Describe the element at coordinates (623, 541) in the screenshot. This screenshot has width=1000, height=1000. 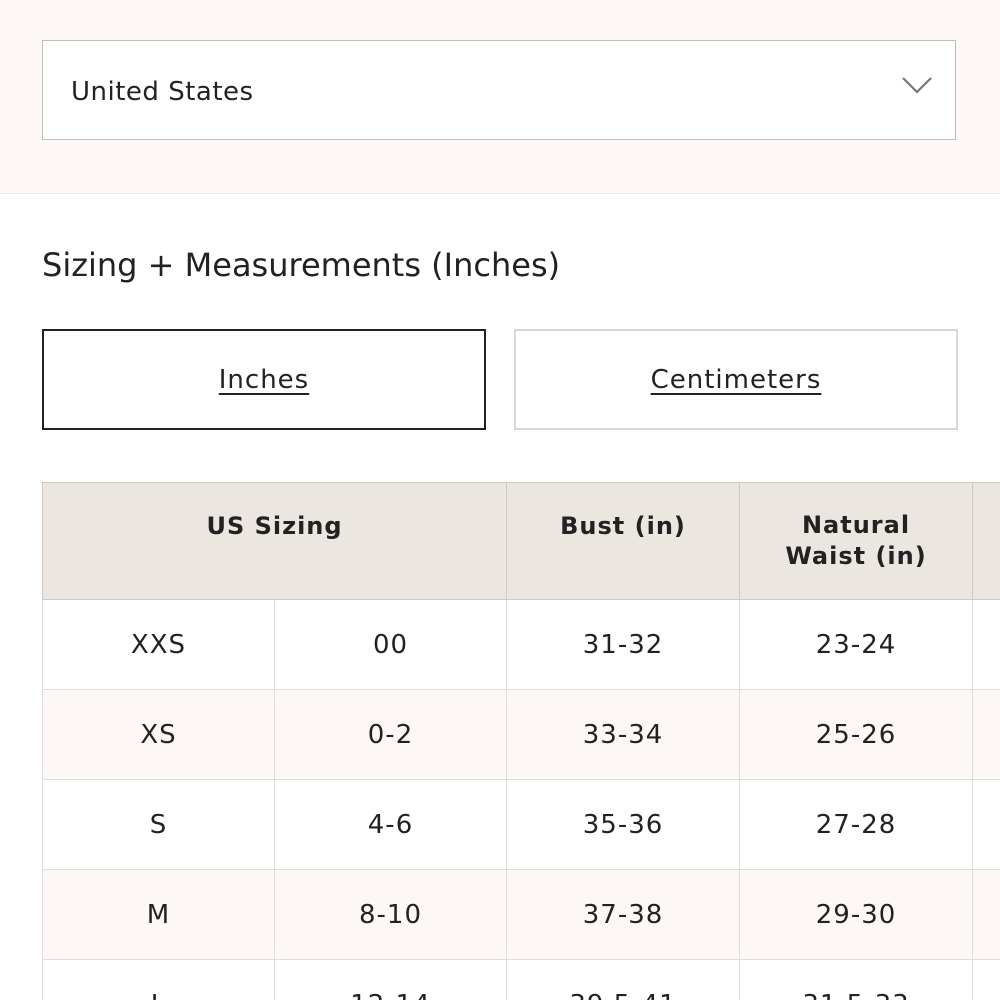
I see `header-bust: Bust (in)` at that location.